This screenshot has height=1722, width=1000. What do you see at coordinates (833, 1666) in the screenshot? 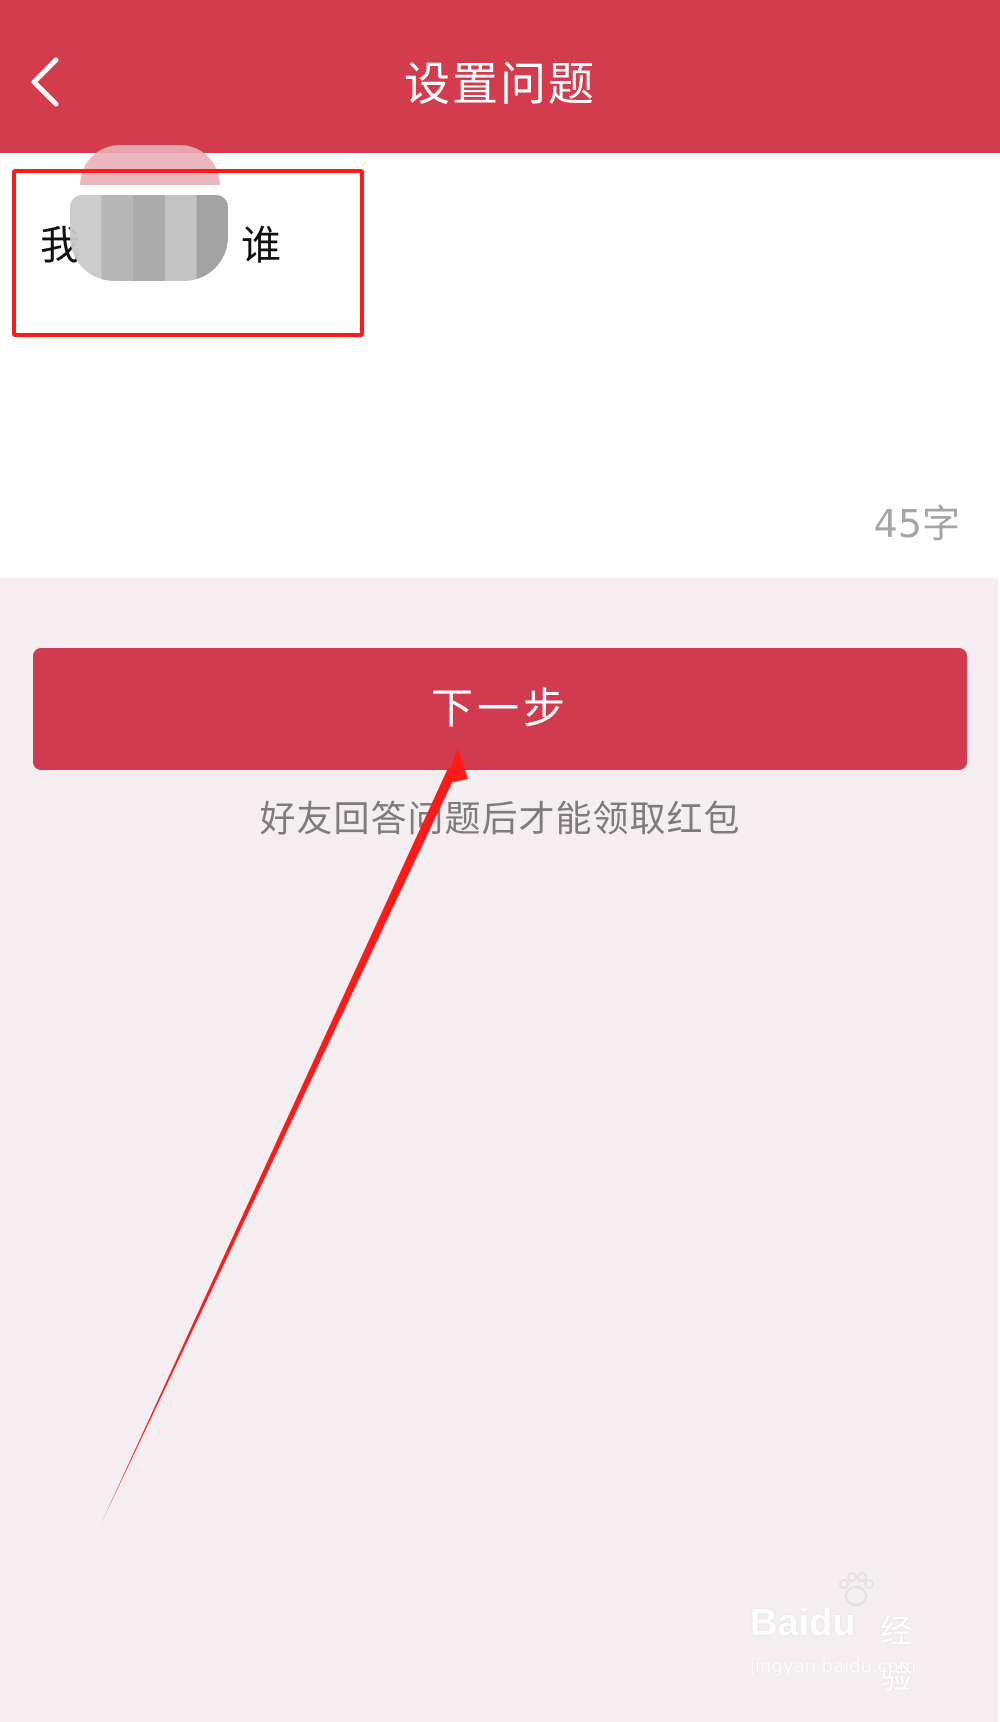
I see `watermark-url: jingyan.baidu.com` at bounding box center [833, 1666].